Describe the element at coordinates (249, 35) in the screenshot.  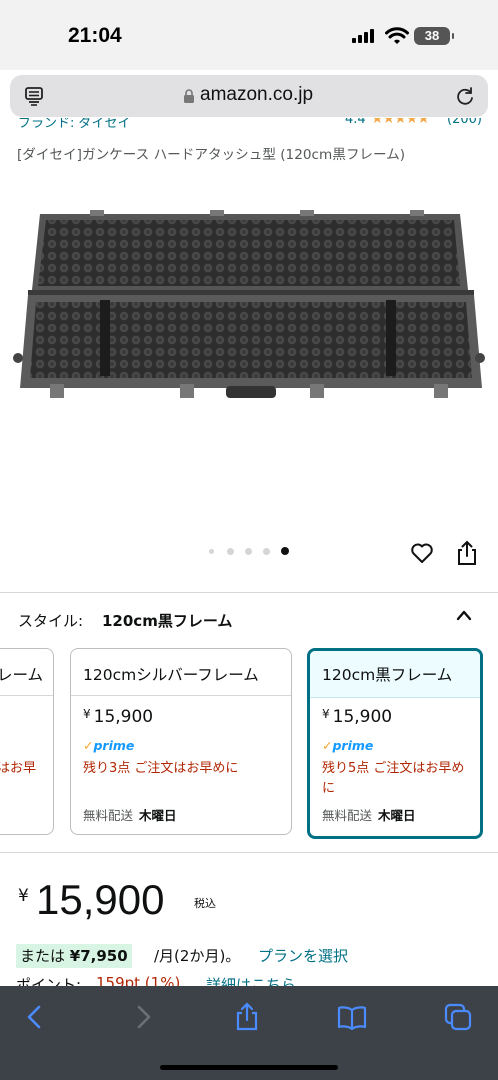
I see `status-bar: 21:04 38` at that location.